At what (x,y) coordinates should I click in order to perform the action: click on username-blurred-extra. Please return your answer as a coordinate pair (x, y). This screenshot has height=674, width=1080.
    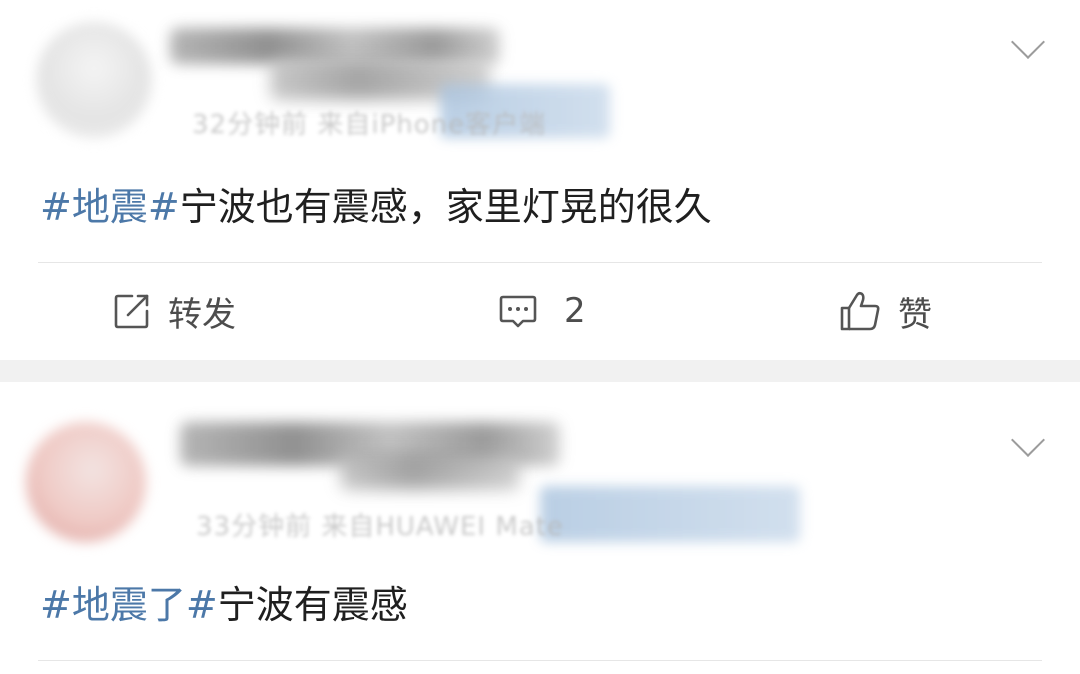
    Looking at the image, I should click on (430, 472).